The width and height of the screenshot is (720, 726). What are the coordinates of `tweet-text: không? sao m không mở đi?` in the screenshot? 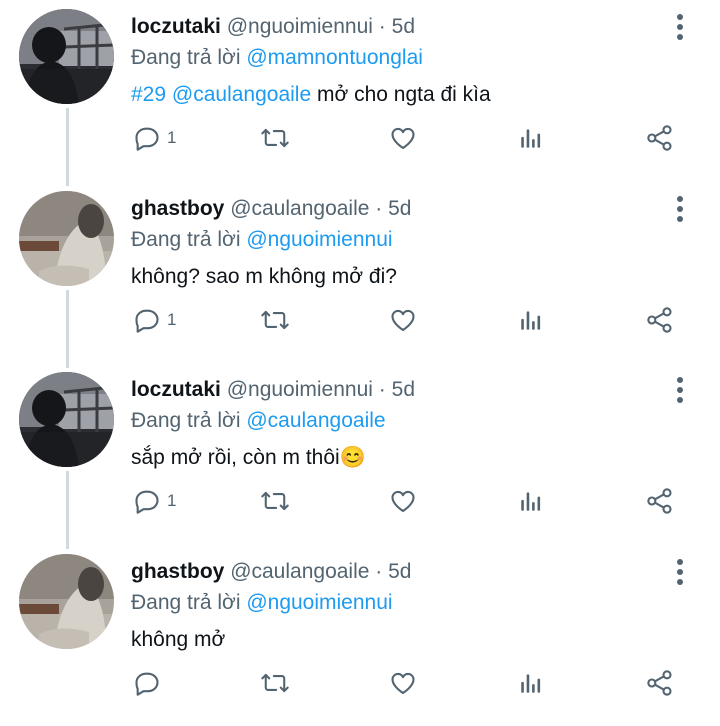 It's located at (264, 277).